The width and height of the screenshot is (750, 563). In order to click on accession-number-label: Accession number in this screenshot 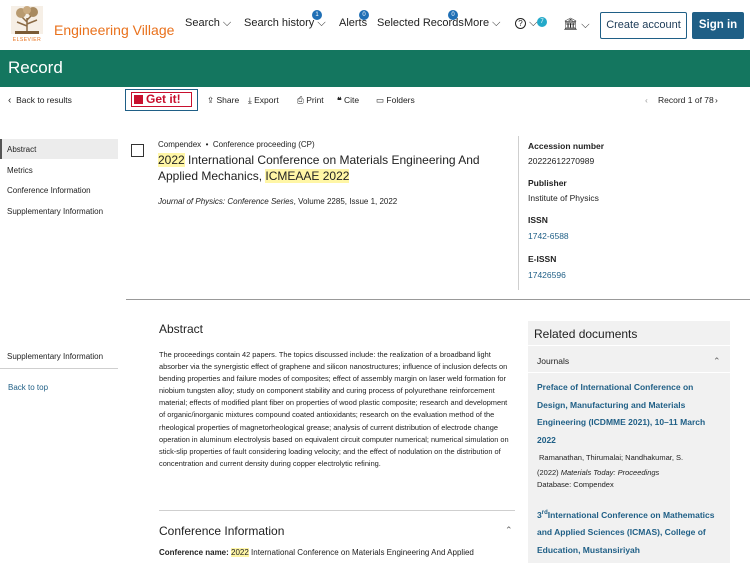, I will do `click(566, 146)`.